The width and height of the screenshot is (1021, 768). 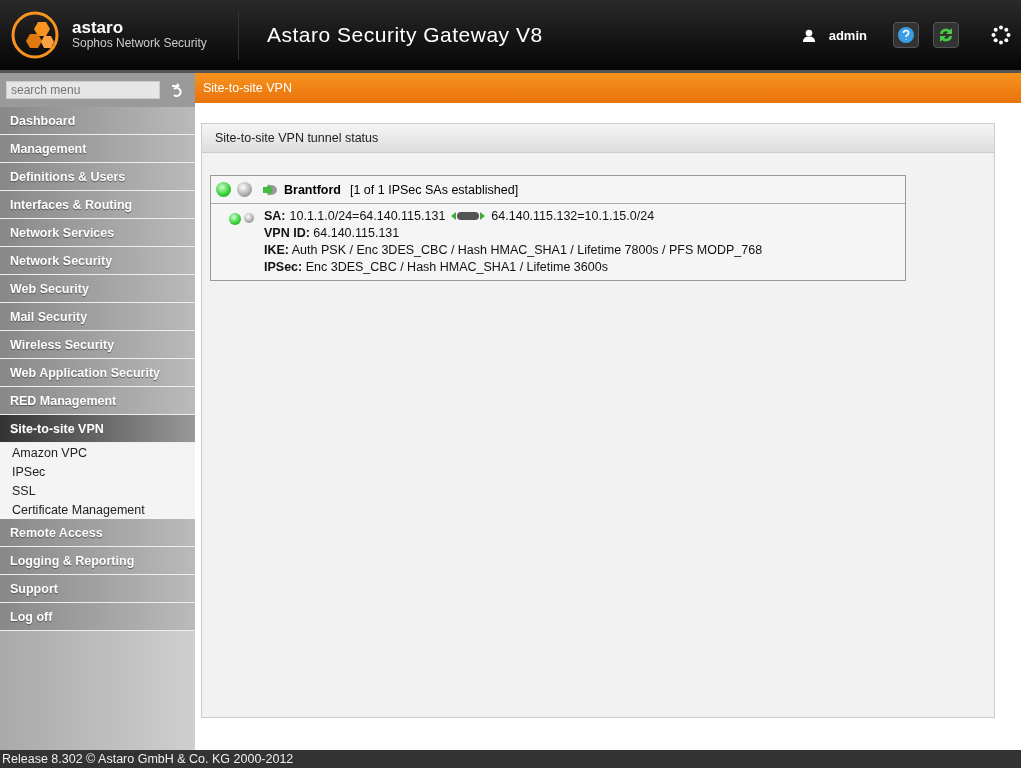 I want to click on sa-label: SA:, so click(x=275, y=216).